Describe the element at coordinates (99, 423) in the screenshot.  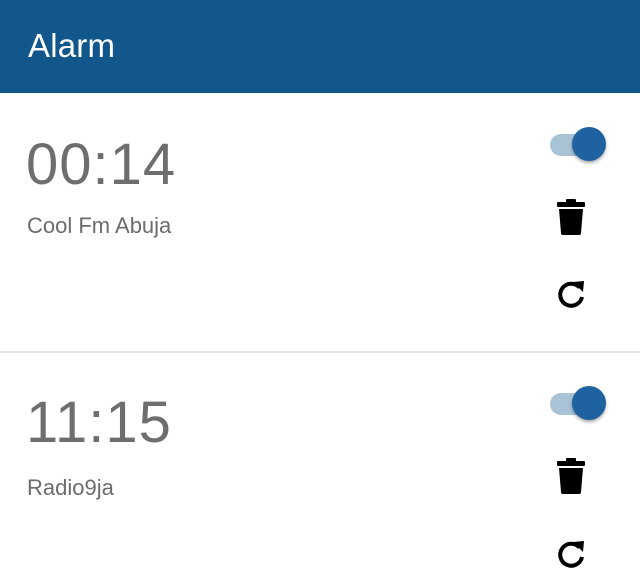
I see `alarm-time: 11:15` at that location.